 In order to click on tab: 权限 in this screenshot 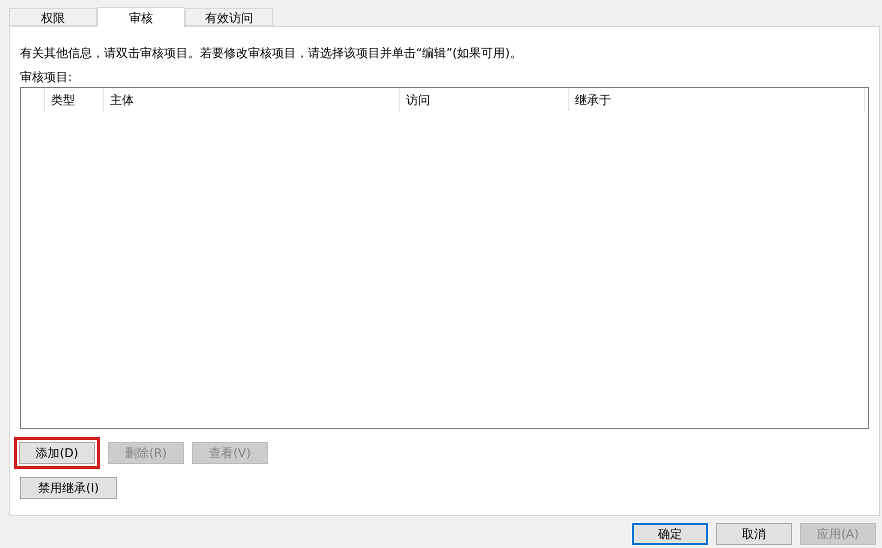, I will do `click(53, 17)`.